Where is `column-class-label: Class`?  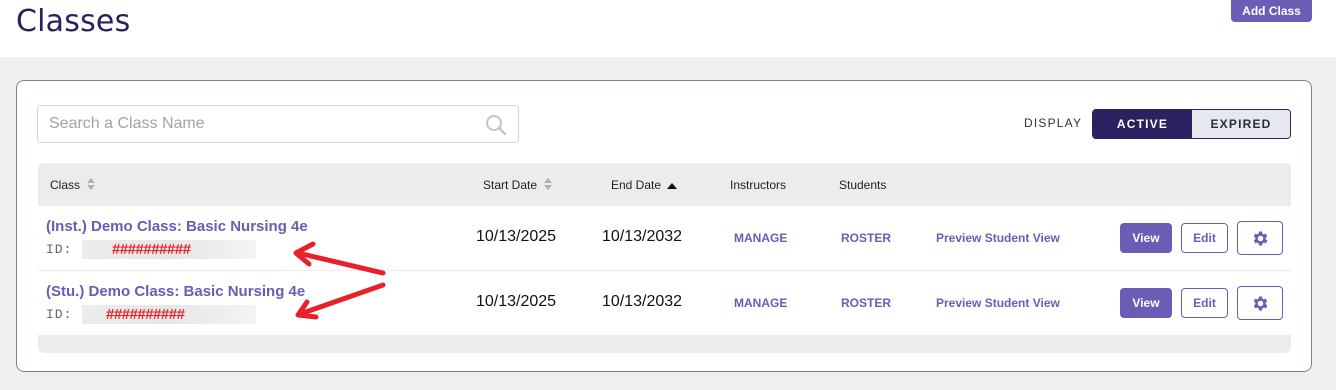
column-class-label: Class is located at coordinates (65, 185).